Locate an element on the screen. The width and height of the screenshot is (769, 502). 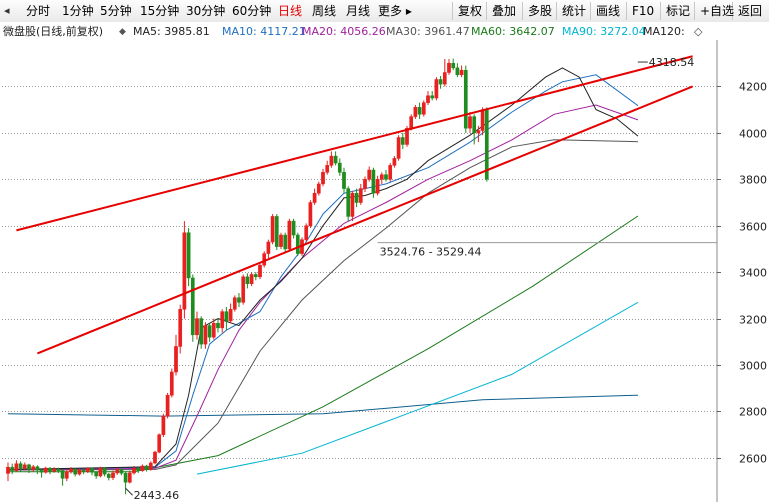
y-tick-label: 3800 is located at coordinates (753, 180).